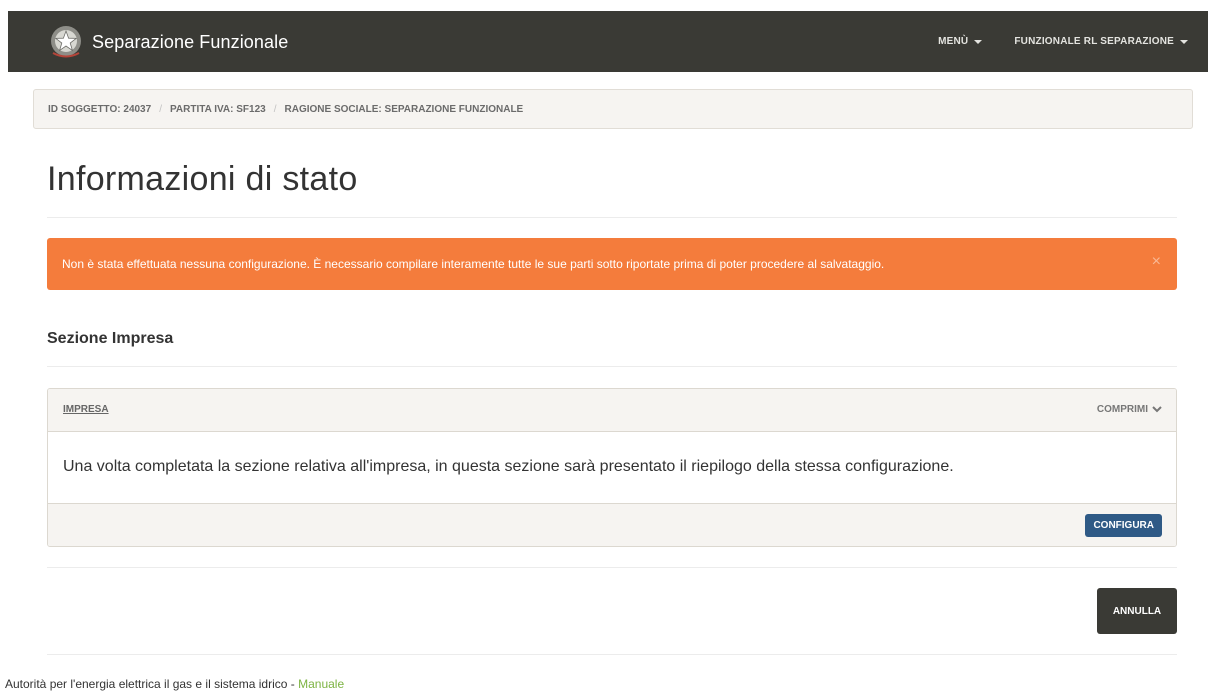 The width and height of the screenshot is (1208, 691). What do you see at coordinates (321, 684) in the screenshot?
I see `manual-link: Manuale` at bounding box center [321, 684].